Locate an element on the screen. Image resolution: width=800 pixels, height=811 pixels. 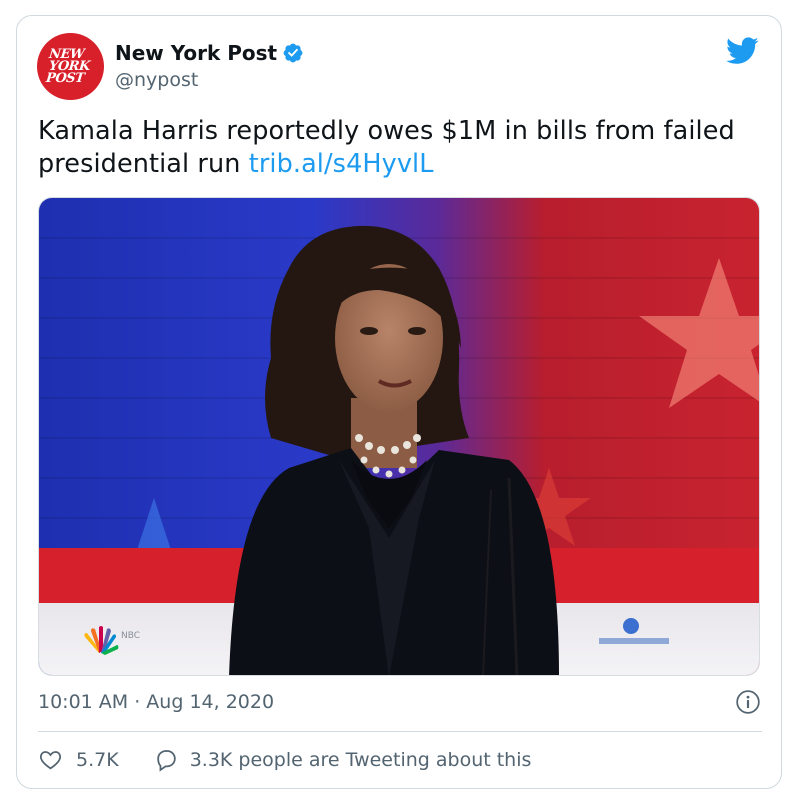
reply-bubble-icon is located at coordinates (166, 761).